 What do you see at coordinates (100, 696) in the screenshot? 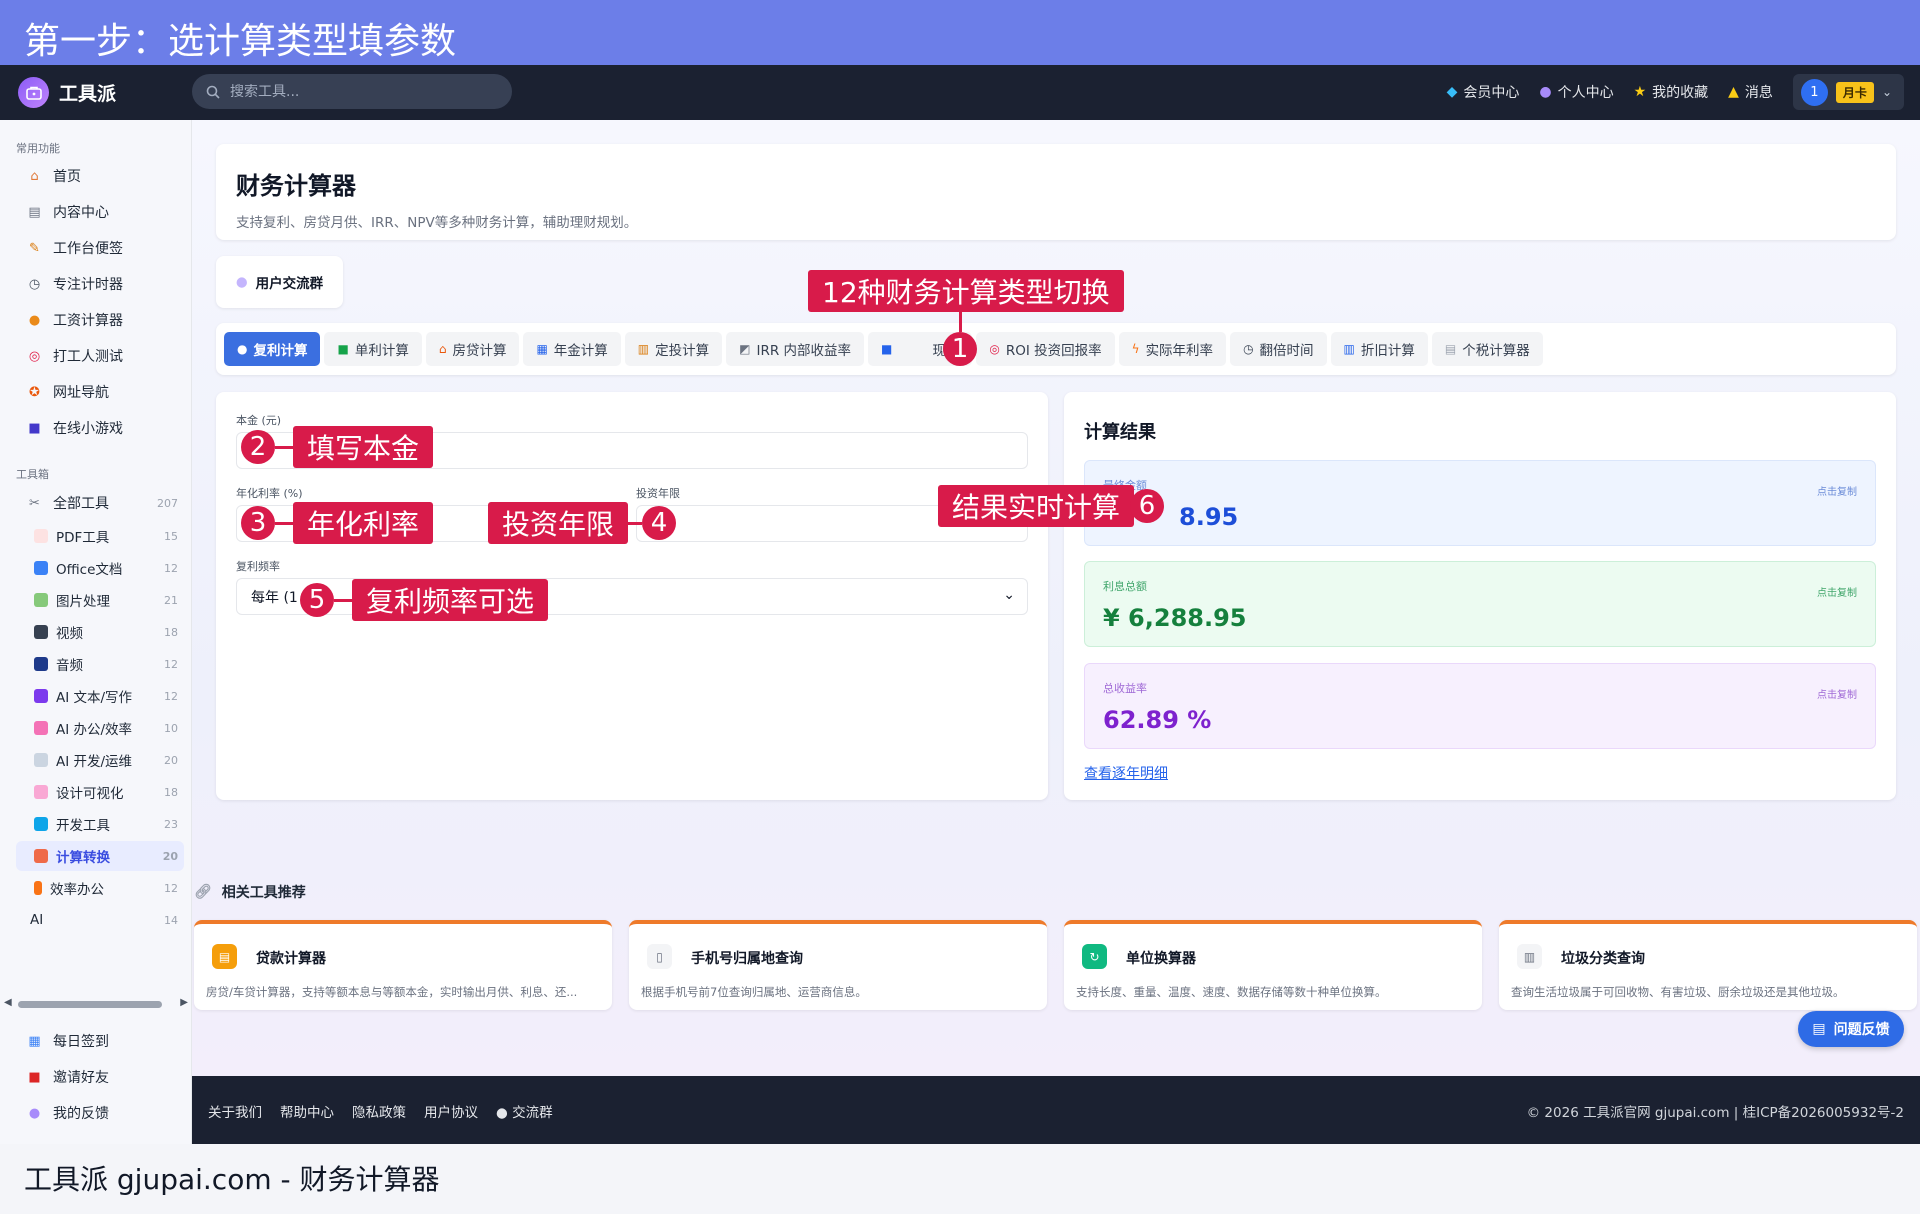
I see `sidebar-sub-ai-writing: AI 文本/写作 12` at bounding box center [100, 696].